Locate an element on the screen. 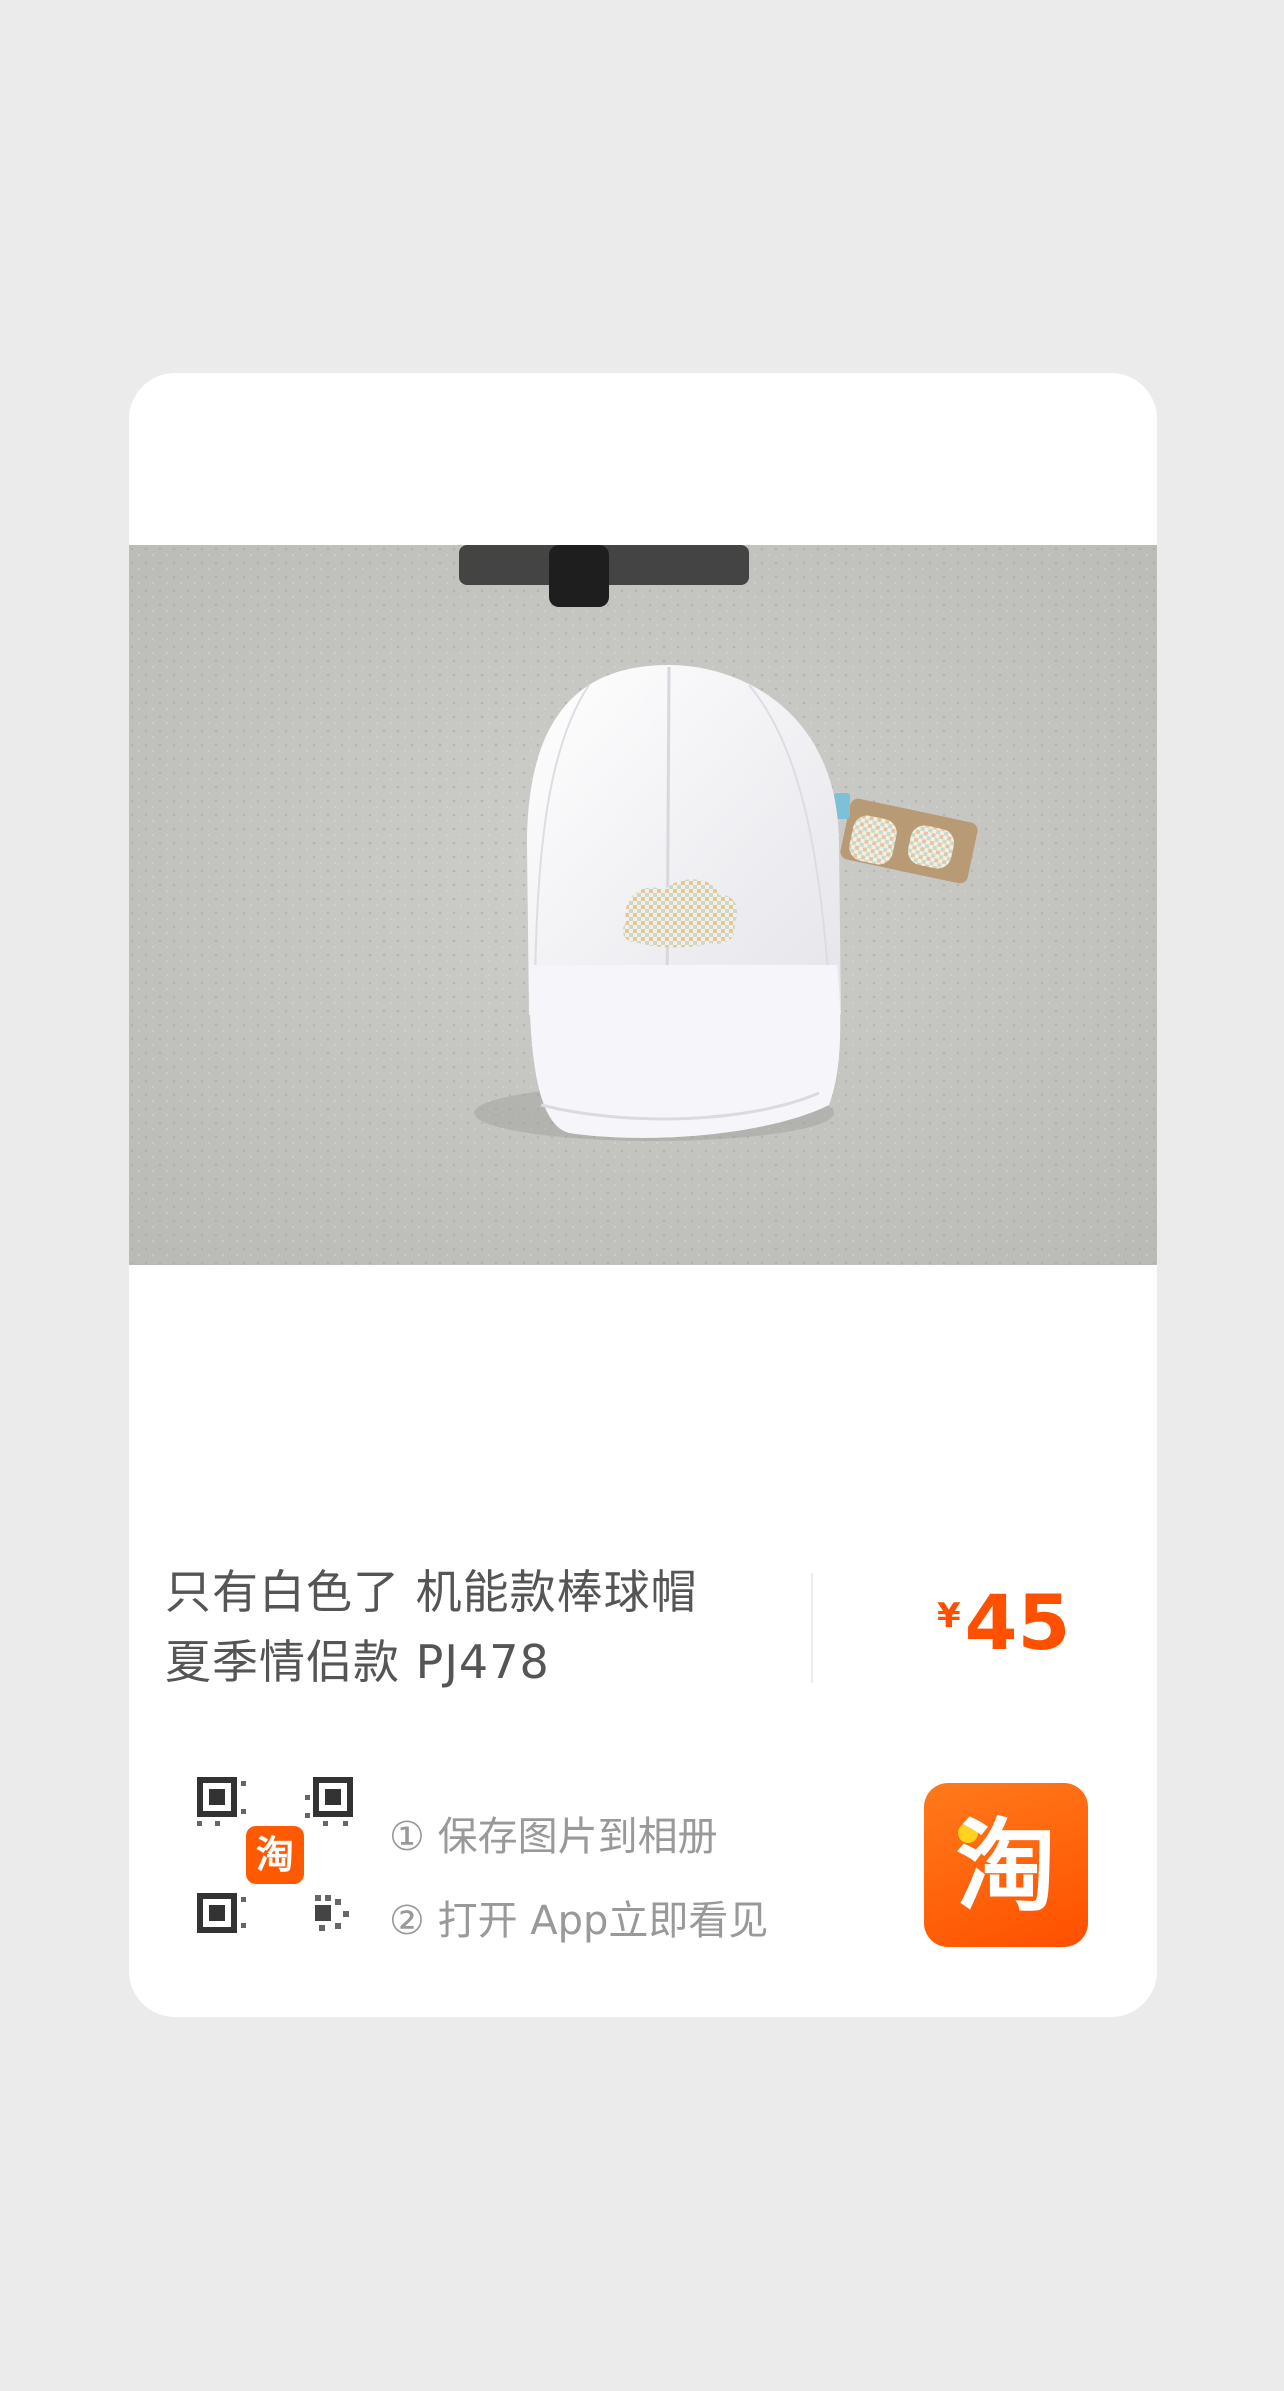  price-value: 45 is located at coordinates (1017, 1622).